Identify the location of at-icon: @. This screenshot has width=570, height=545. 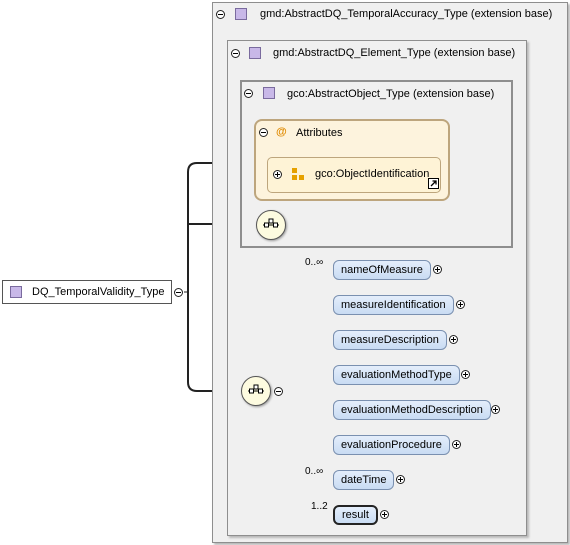
(281, 132).